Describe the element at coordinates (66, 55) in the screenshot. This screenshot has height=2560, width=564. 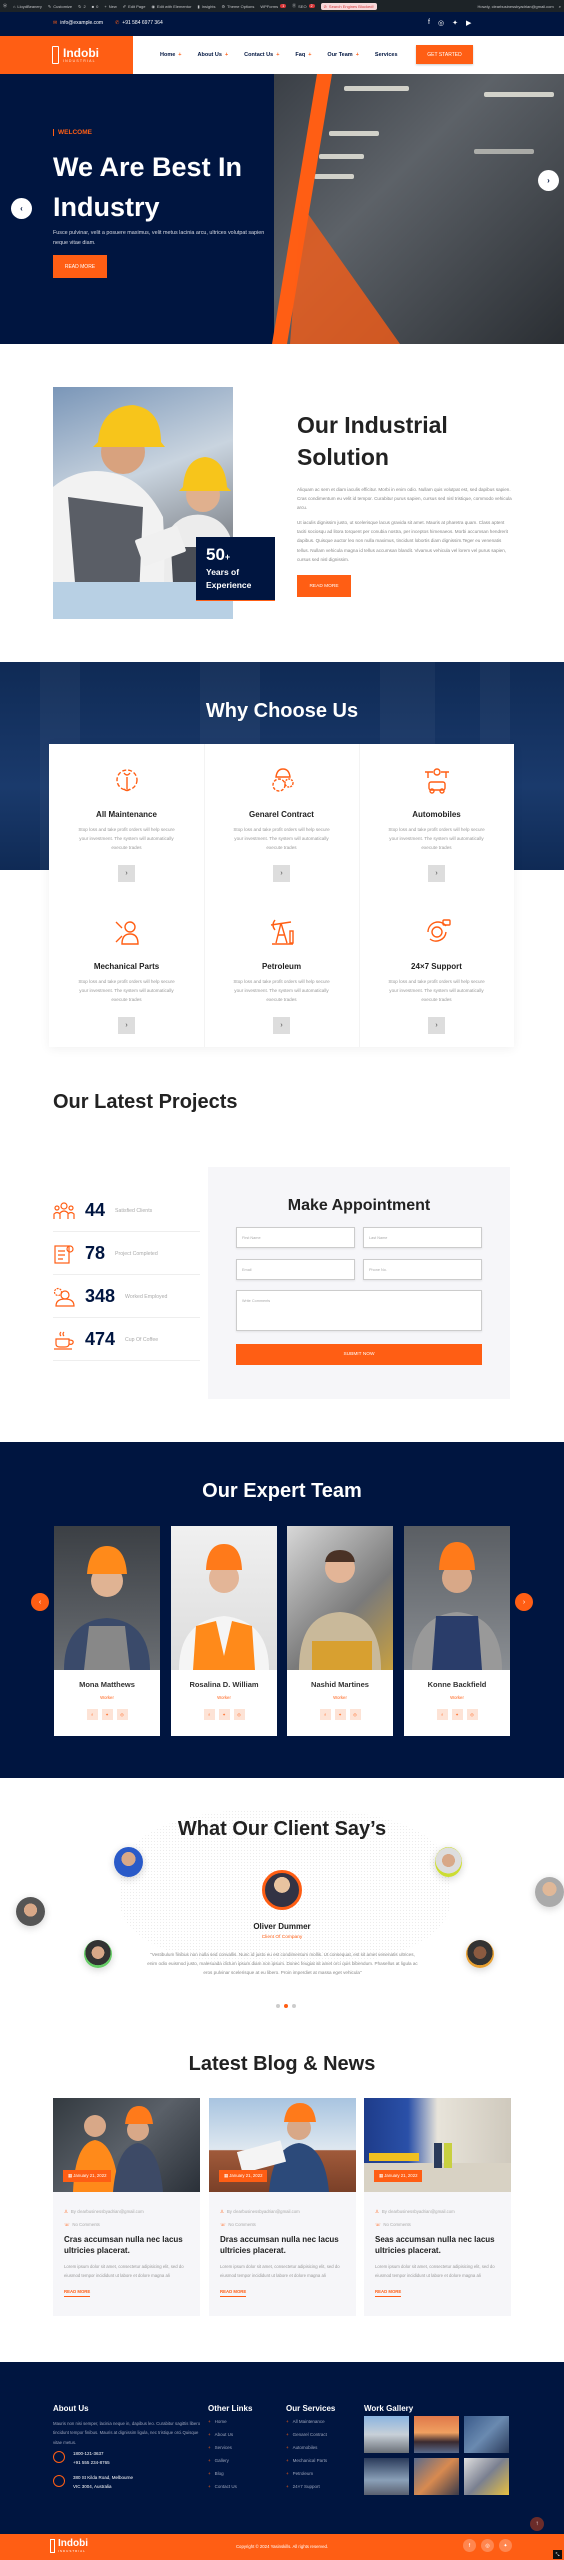
I see `site-logo: Indobi INDUSTRIAL` at that location.